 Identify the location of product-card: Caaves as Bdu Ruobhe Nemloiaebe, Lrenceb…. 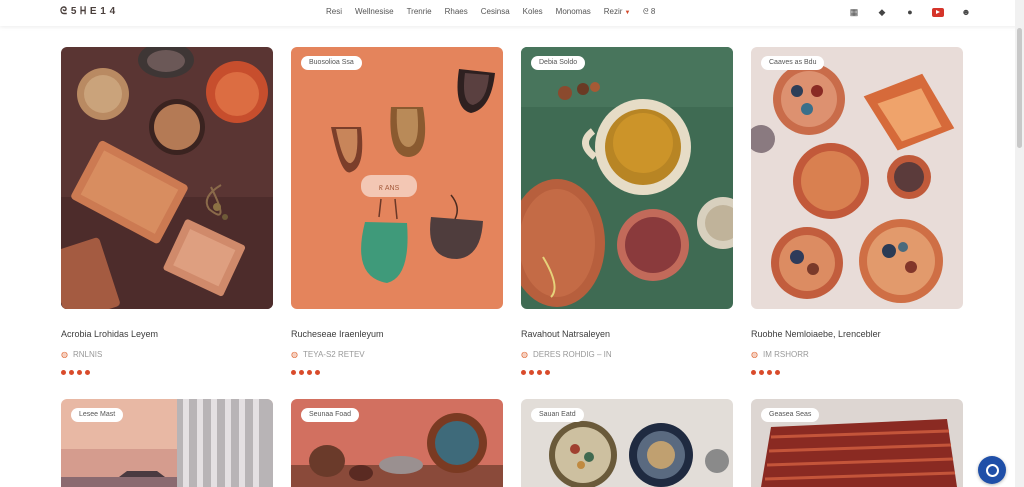
(857, 211).